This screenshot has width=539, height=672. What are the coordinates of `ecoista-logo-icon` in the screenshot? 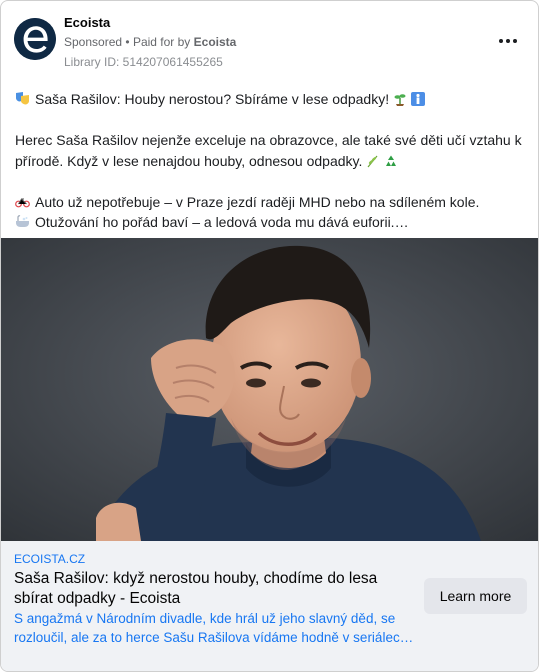 It's located at (35, 39).